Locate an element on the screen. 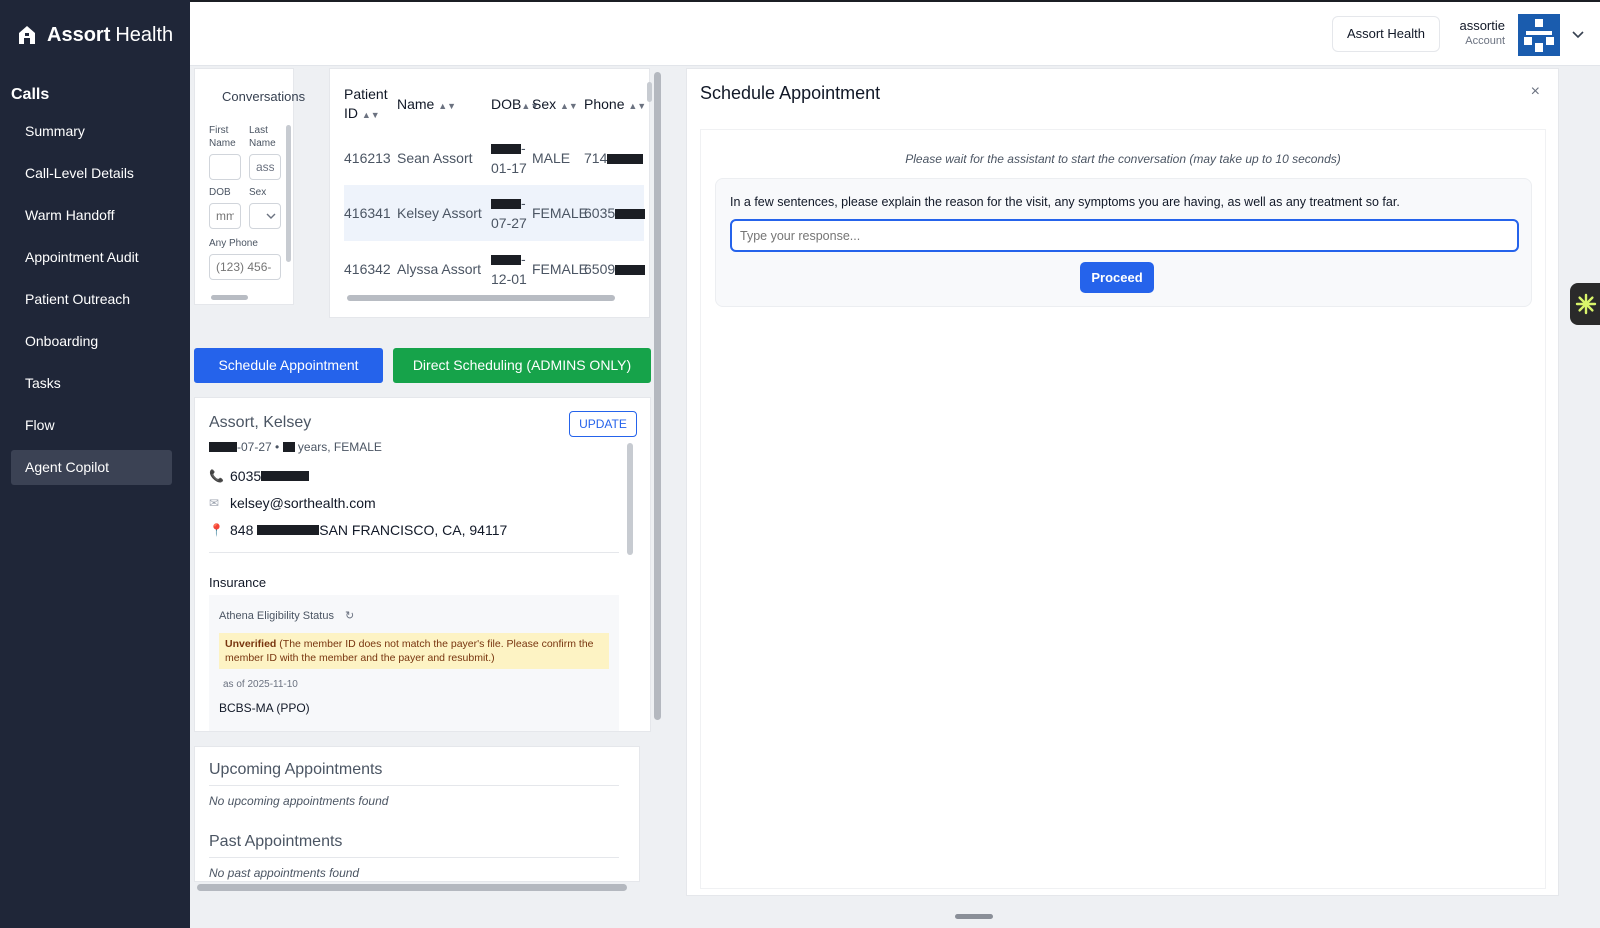  direct-scheduling-button: Direct Scheduling (ADMINS ONLY) is located at coordinates (522, 365).